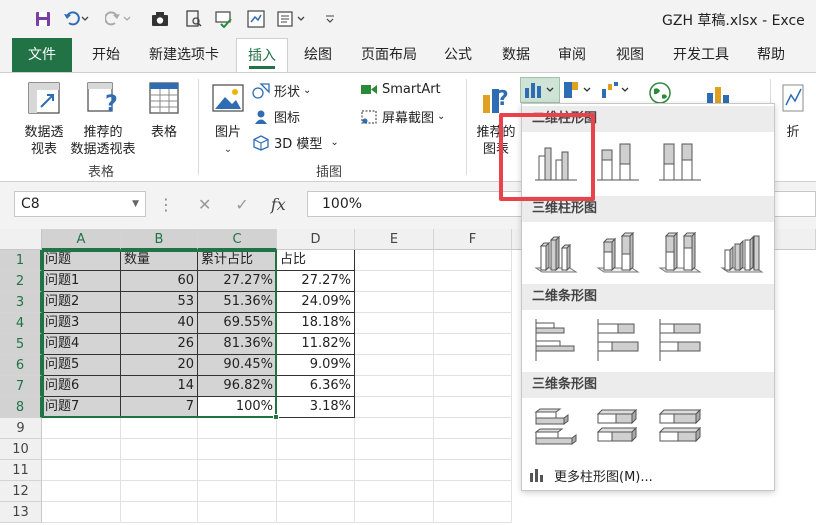  What do you see at coordinates (394, 281) in the screenshot?
I see `cell-e2` at bounding box center [394, 281].